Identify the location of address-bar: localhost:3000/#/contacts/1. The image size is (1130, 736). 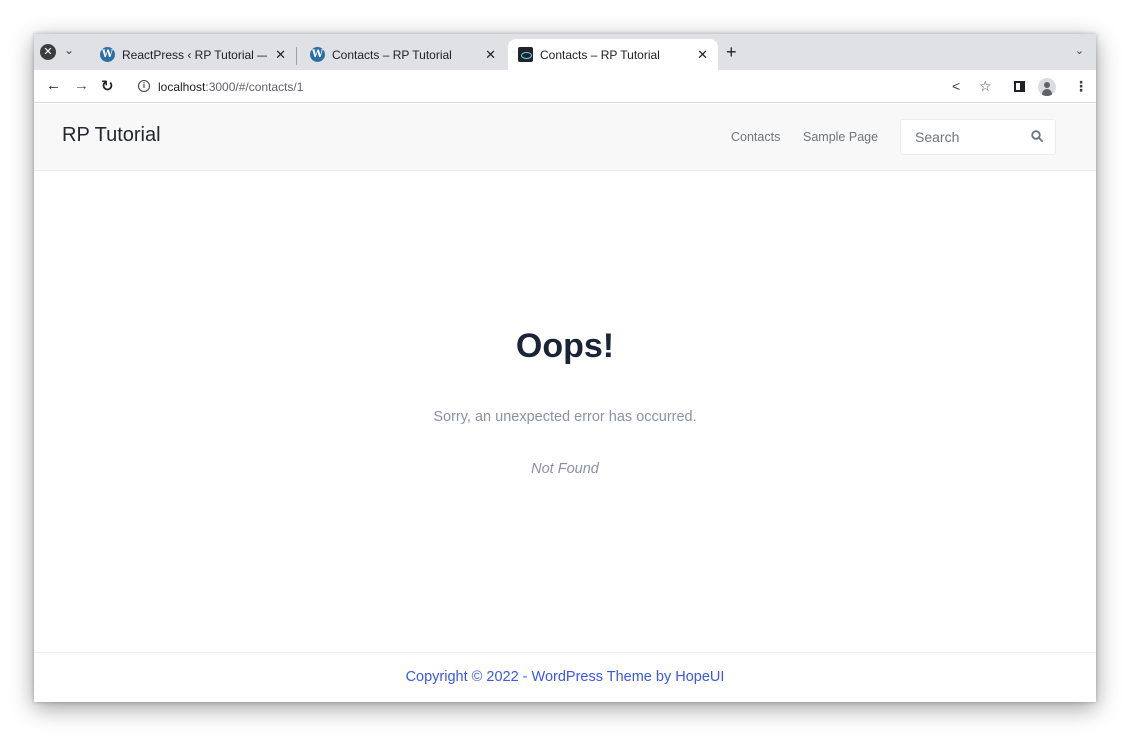
(230, 87).